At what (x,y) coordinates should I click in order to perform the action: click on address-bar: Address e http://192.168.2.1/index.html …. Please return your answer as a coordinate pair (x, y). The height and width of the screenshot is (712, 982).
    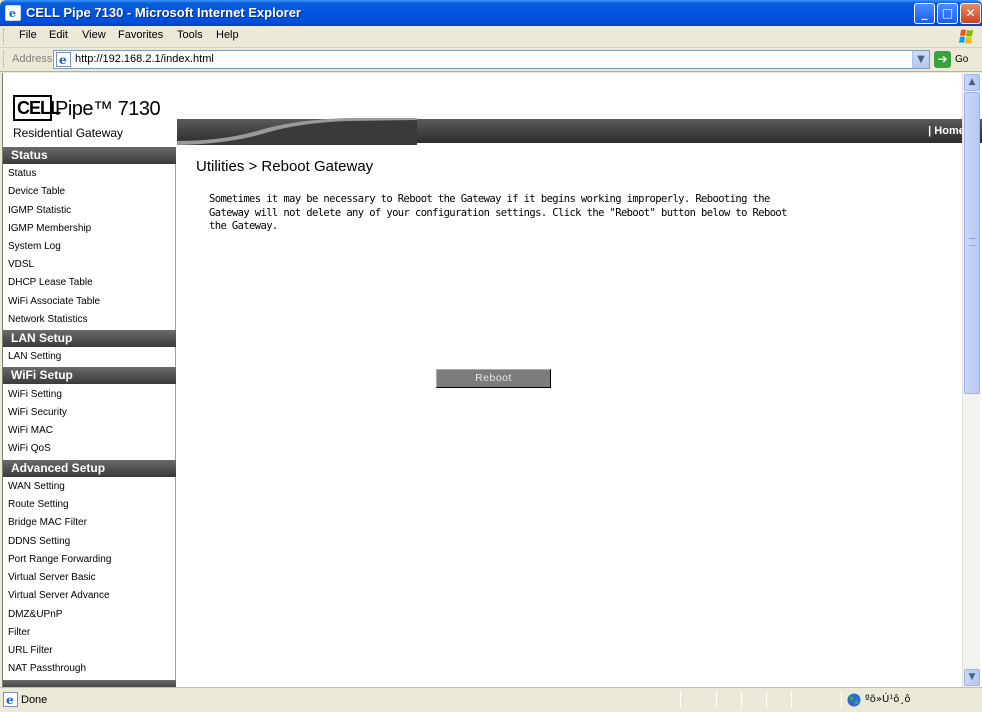
    Looking at the image, I should click on (491, 60).